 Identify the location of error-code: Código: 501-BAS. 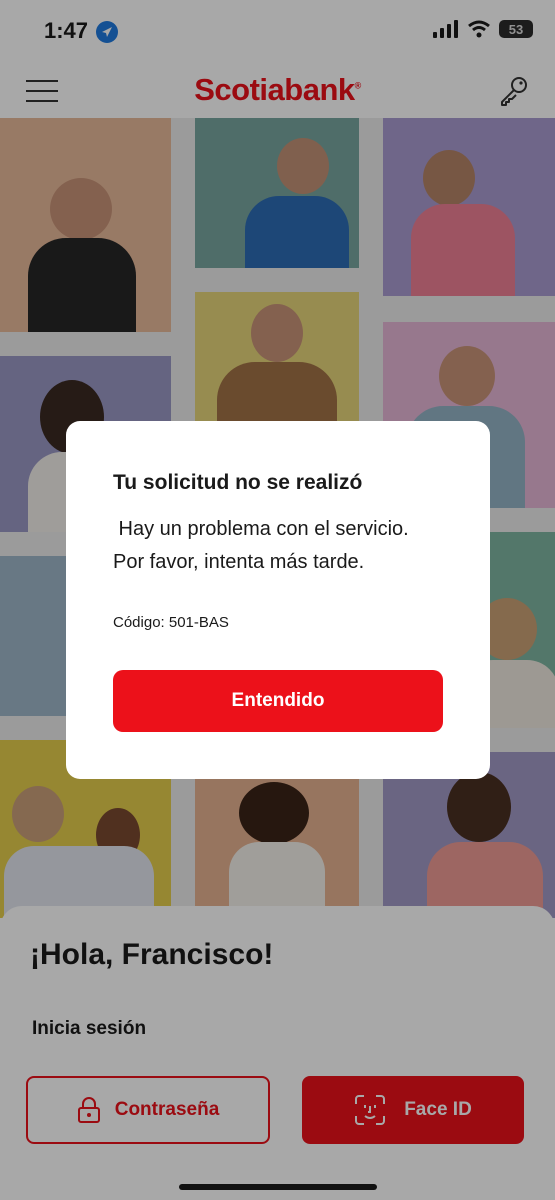
(171, 622).